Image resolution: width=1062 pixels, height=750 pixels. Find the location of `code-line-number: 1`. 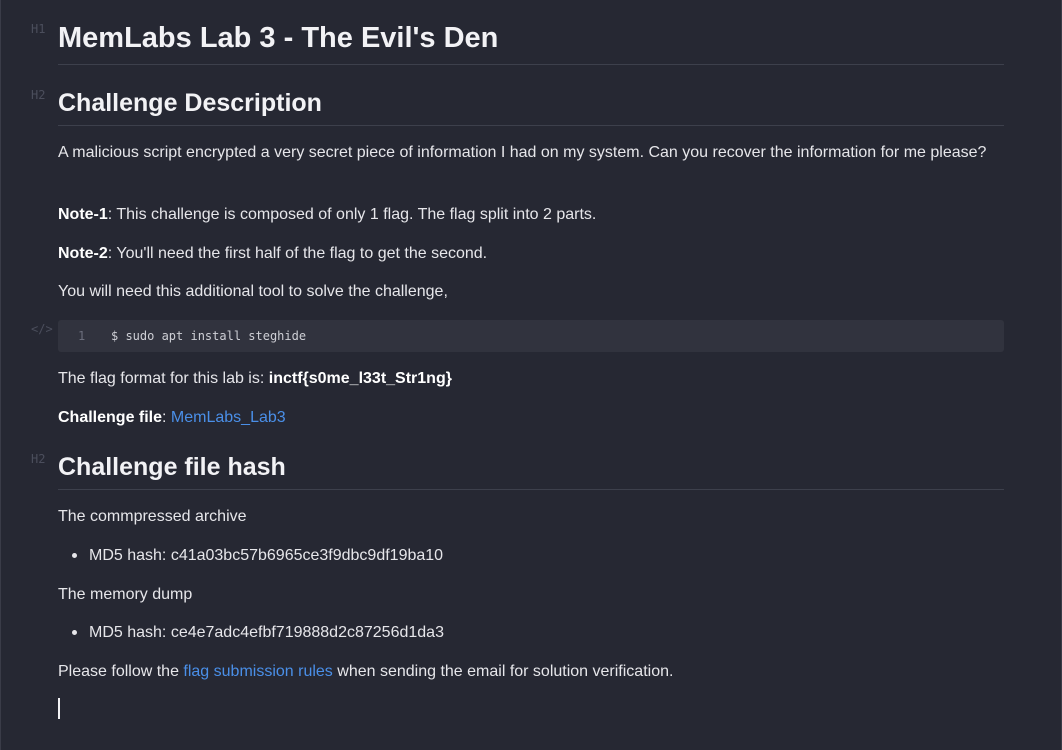

code-line-number: 1 is located at coordinates (82, 336).